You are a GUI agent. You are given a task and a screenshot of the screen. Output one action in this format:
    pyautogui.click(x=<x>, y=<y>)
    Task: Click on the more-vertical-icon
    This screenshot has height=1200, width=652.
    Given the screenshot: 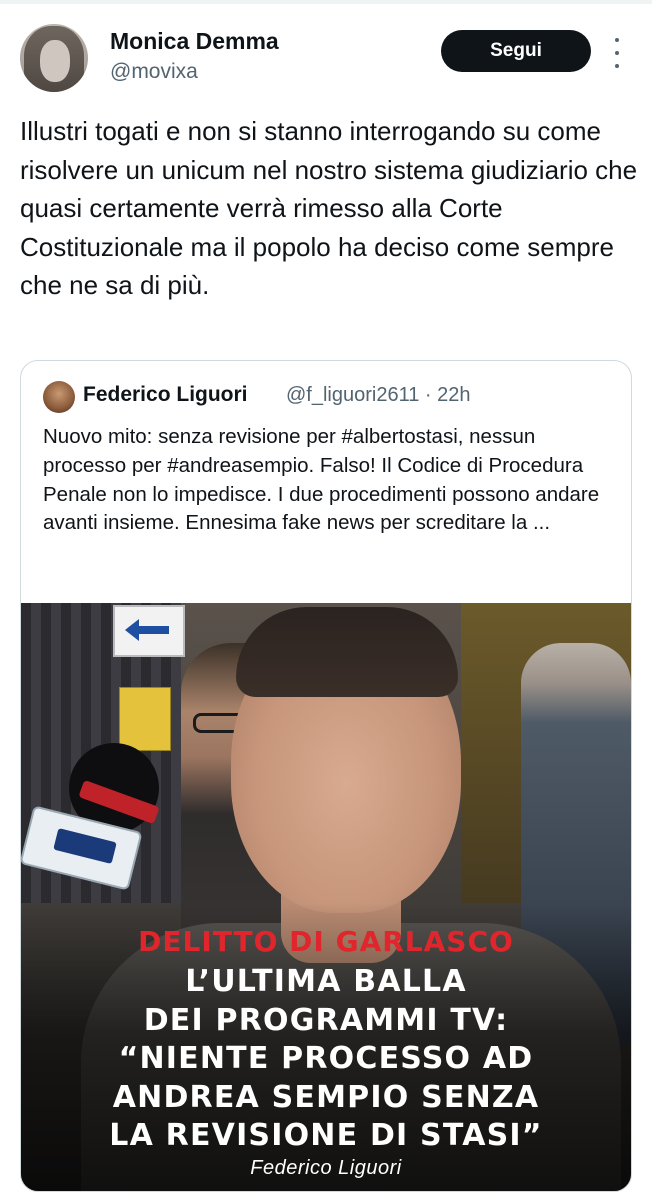 What is the action you would take?
    pyautogui.click(x=617, y=53)
    